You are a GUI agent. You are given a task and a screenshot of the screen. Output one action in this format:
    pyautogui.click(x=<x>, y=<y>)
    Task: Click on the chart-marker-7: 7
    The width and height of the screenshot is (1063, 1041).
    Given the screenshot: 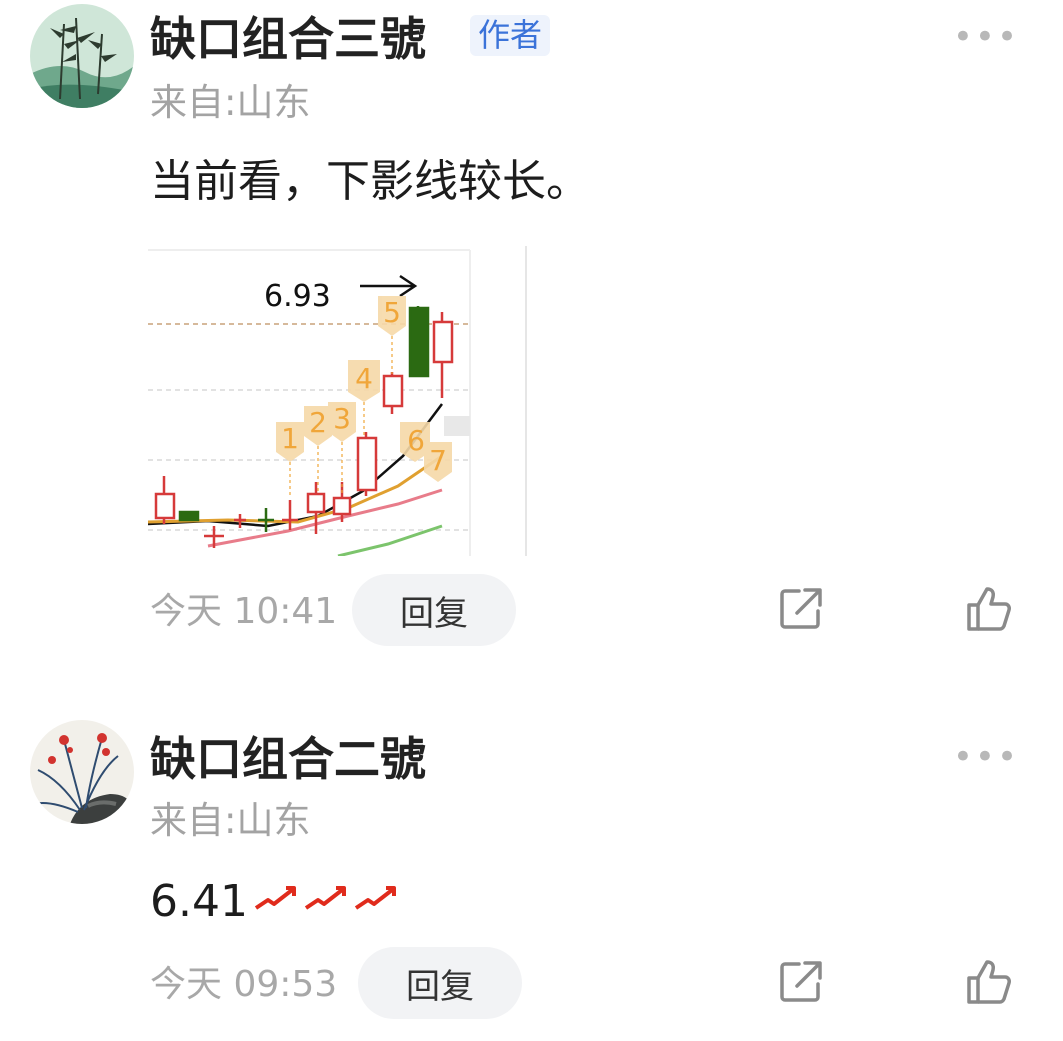 What is the action you would take?
    pyautogui.click(x=438, y=460)
    